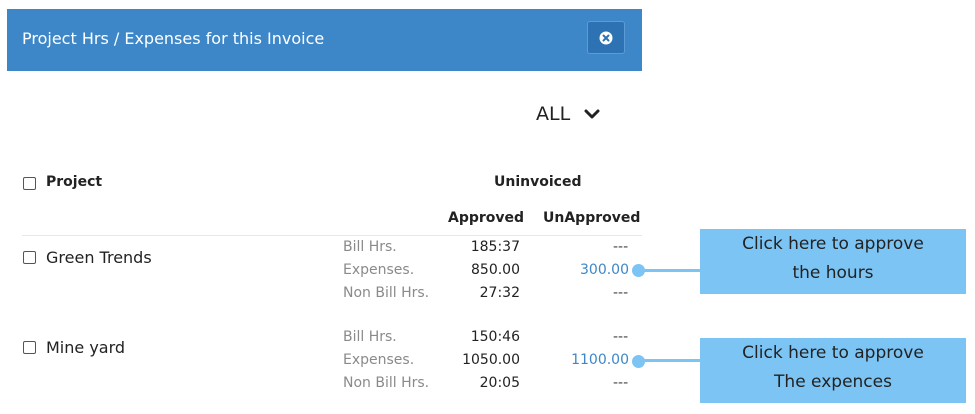 The height and width of the screenshot is (414, 975). I want to click on close-icon, so click(606, 37).